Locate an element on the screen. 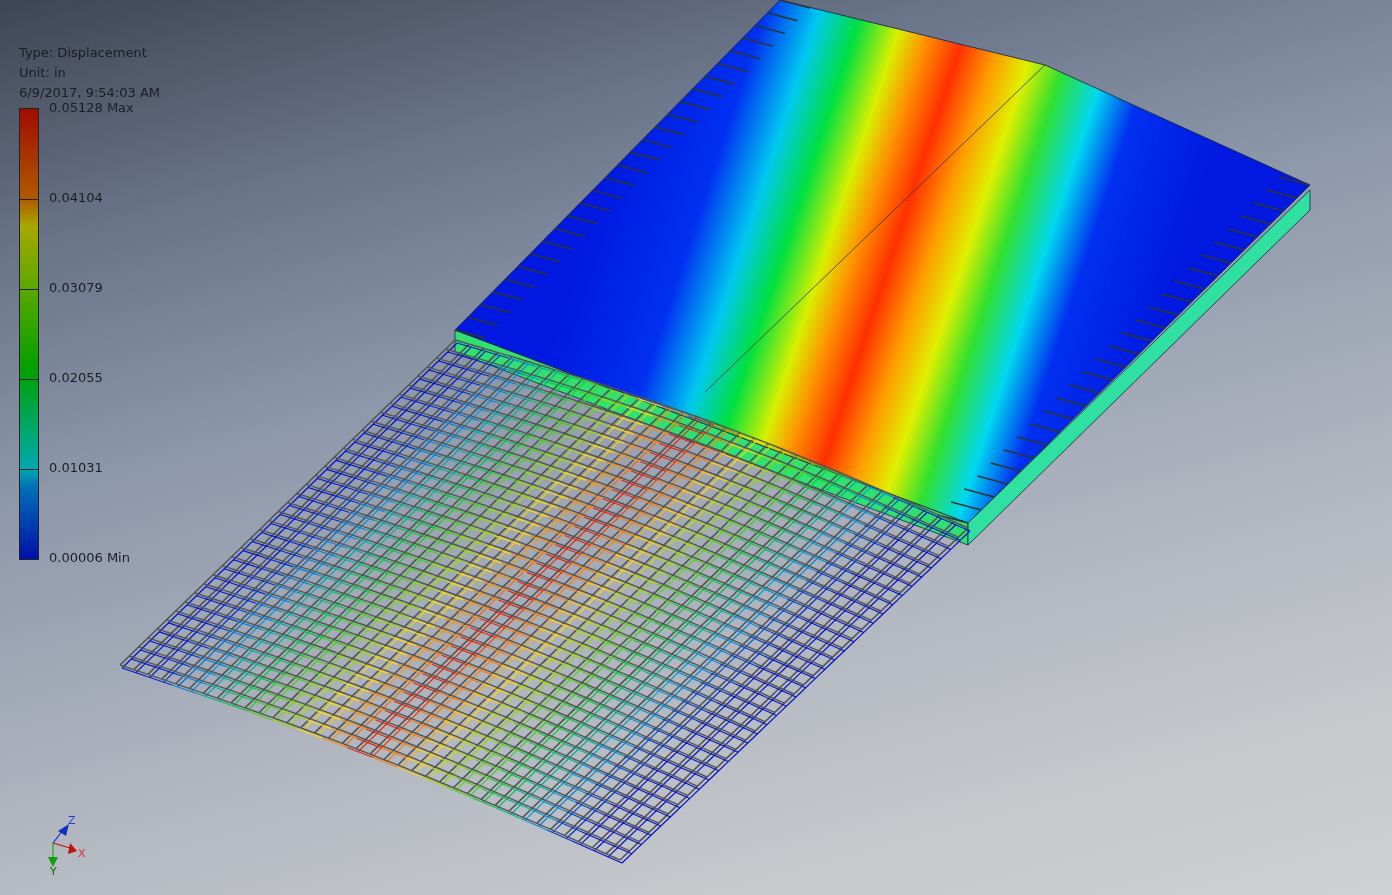  scale-value: 0.01031 is located at coordinates (76, 468).